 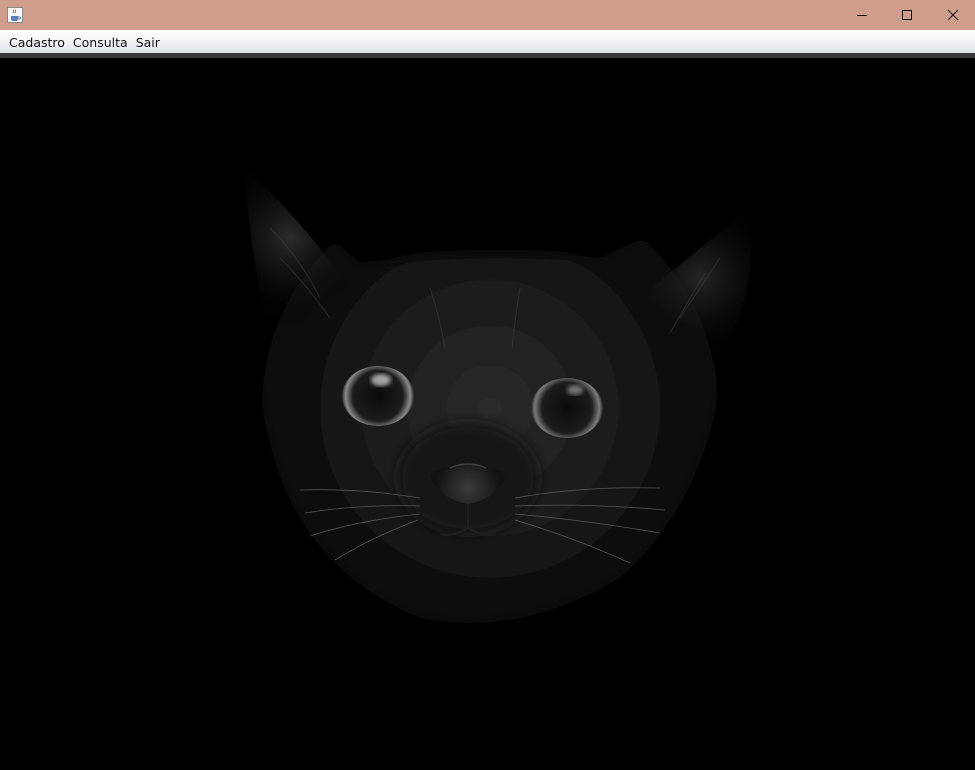 What do you see at coordinates (487, 41) in the screenshot?
I see `menu-bar: Cadastro Consulta Sair` at bounding box center [487, 41].